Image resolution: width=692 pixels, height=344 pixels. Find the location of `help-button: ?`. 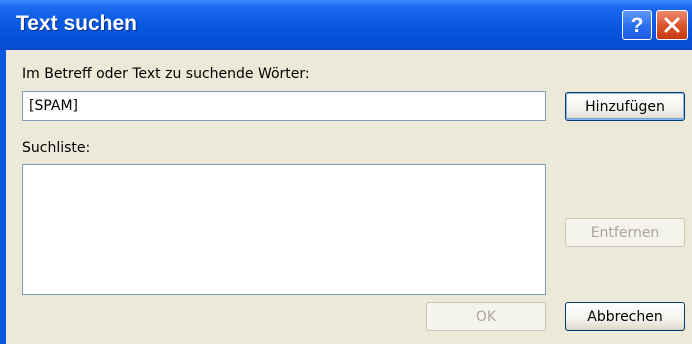

help-button: ? is located at coordinates (637, 25).